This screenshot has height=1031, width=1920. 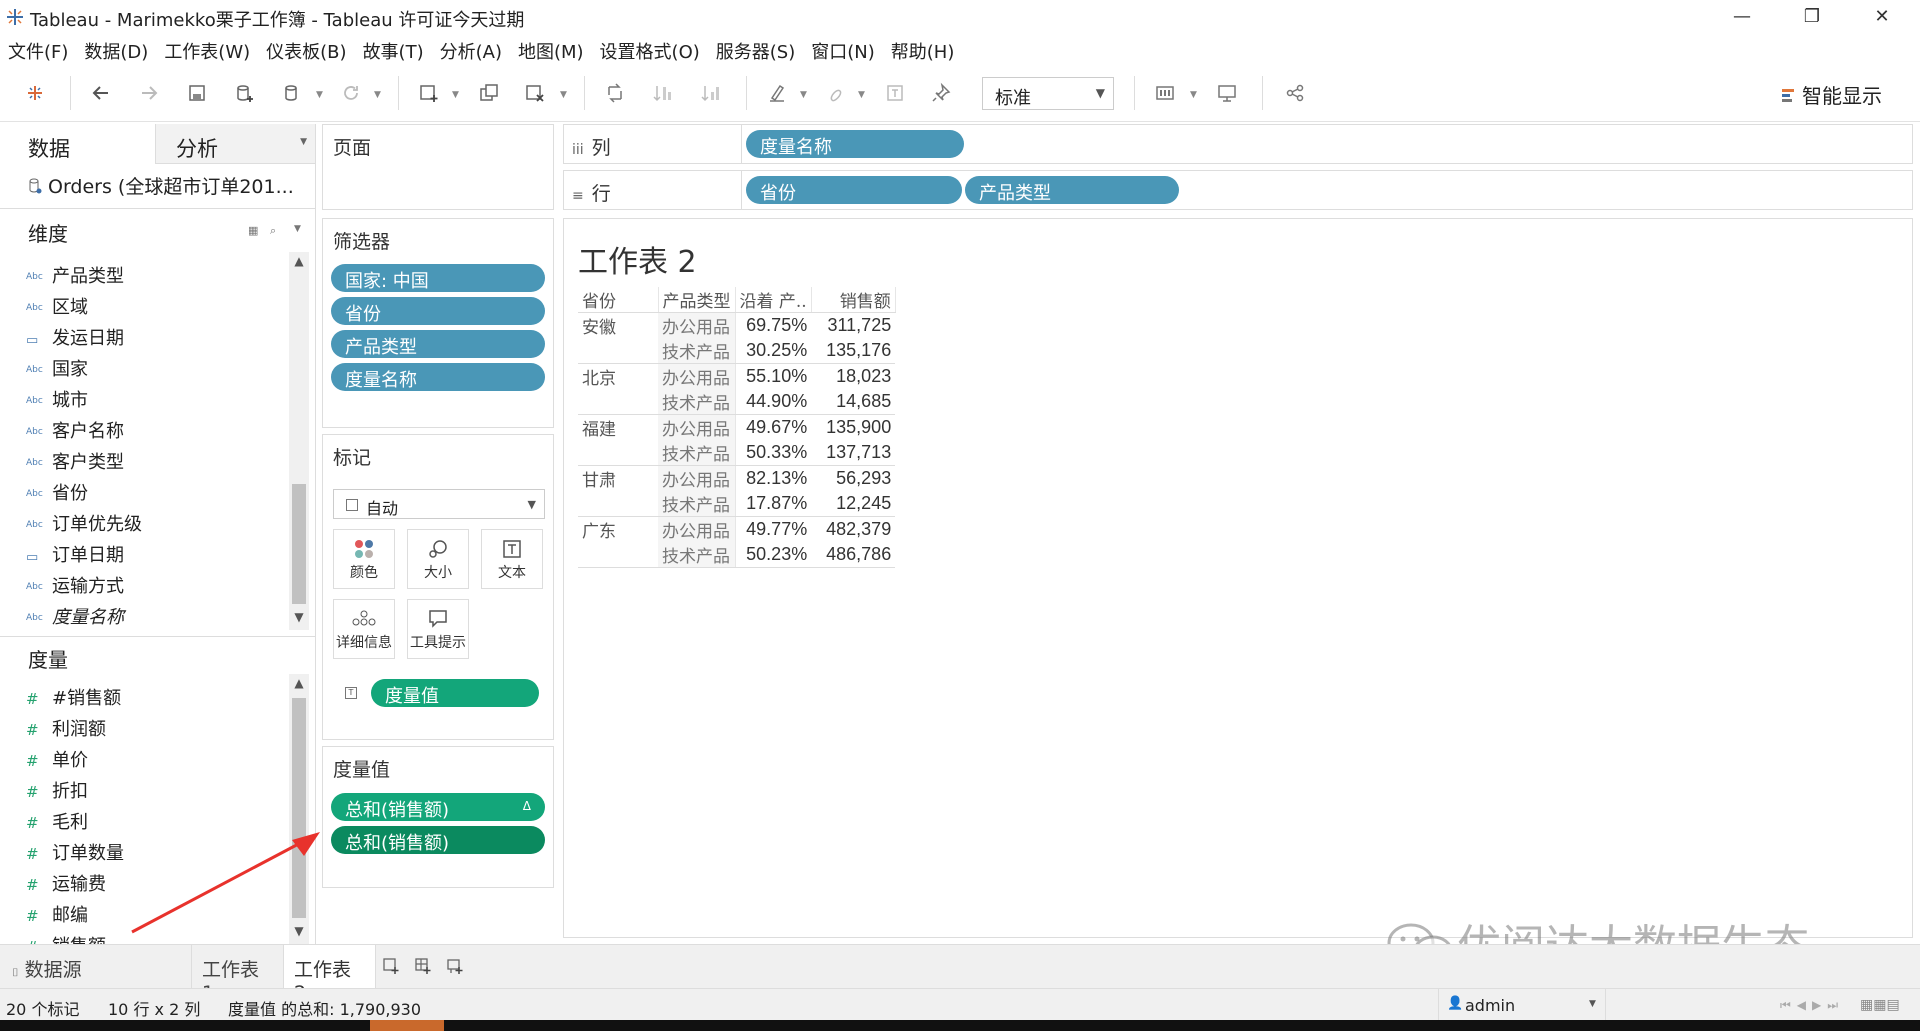 What do you see at coordinates (773, 326) in the screenshot?
I see `percent-cell: 69.75%` at bounding box center [773, 326].